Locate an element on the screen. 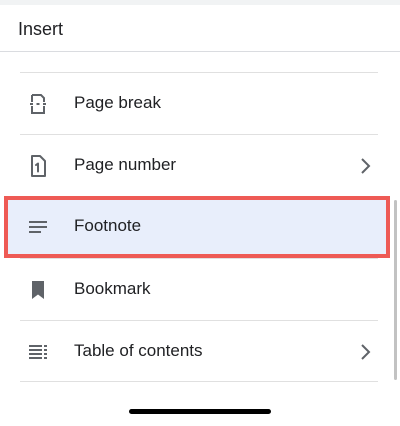 This screenshot has height=426, width=400. selection-highlight is located at coordinates (197, 227).